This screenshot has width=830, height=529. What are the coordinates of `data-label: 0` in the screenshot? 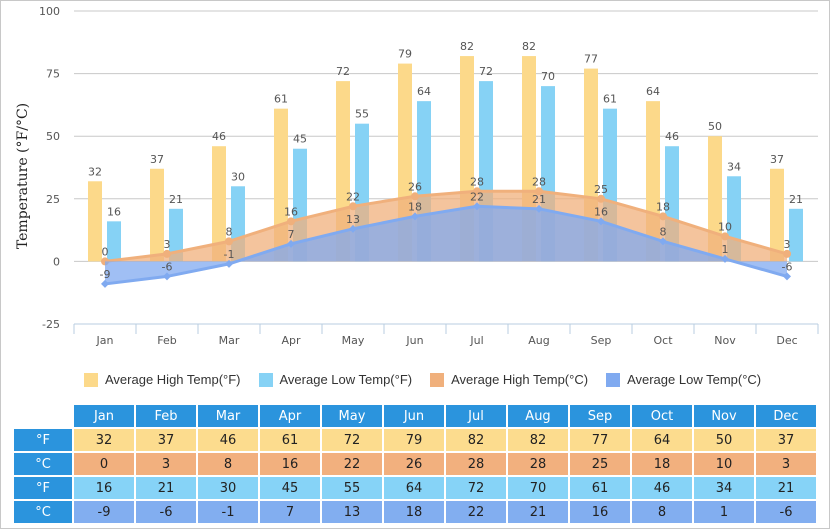 It's located at (105, 251).